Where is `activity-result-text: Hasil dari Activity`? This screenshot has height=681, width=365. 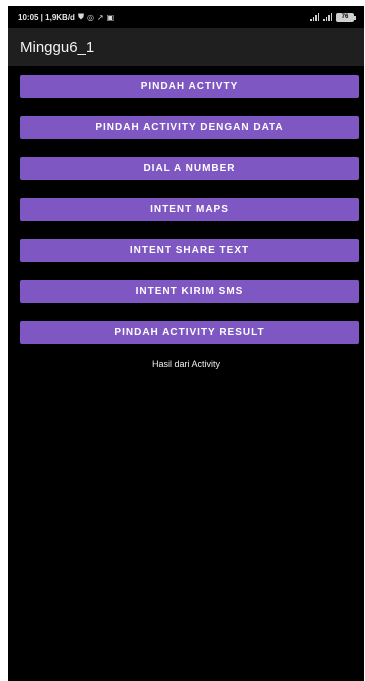 activity-result-text: Hasil dari Activity is located at coordinates (186, 364).